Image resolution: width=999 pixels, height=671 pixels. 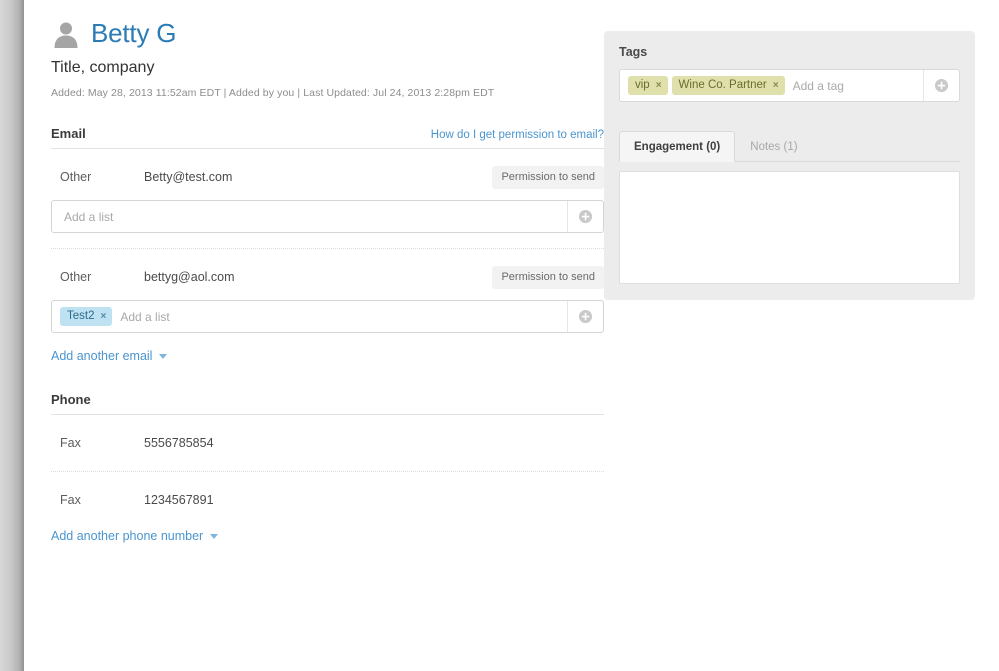 What do you see at coordinates (517, 135) in the screenshot?
I see `permission-help-link: How do I get permission to email?` at bounding box center [517, 135].